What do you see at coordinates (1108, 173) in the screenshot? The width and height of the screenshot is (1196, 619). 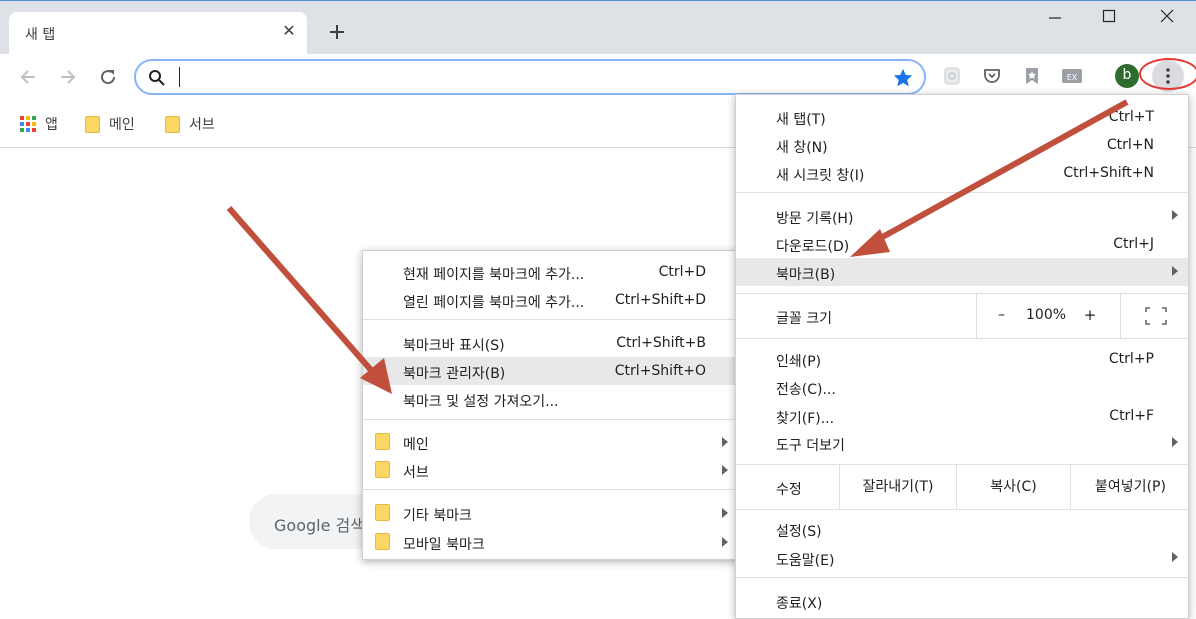 I see `menu-item-shortcut: Ctrl+Shift+N` at bounding box center [1108, 173].